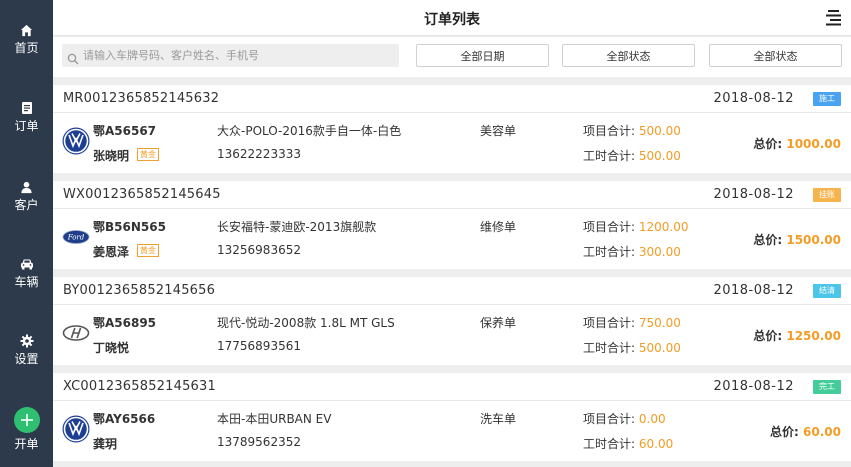  I want to click on items-total: 项目合计: 0.00, so click(624, 419).